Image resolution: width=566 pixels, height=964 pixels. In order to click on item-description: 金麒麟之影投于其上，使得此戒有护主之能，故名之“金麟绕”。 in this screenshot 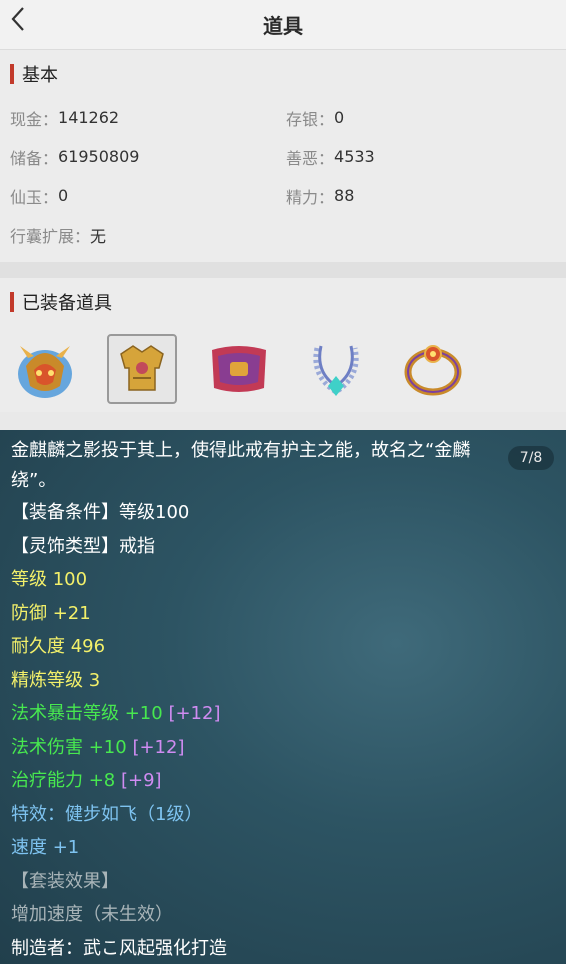, I will do `click(241, 465)`.